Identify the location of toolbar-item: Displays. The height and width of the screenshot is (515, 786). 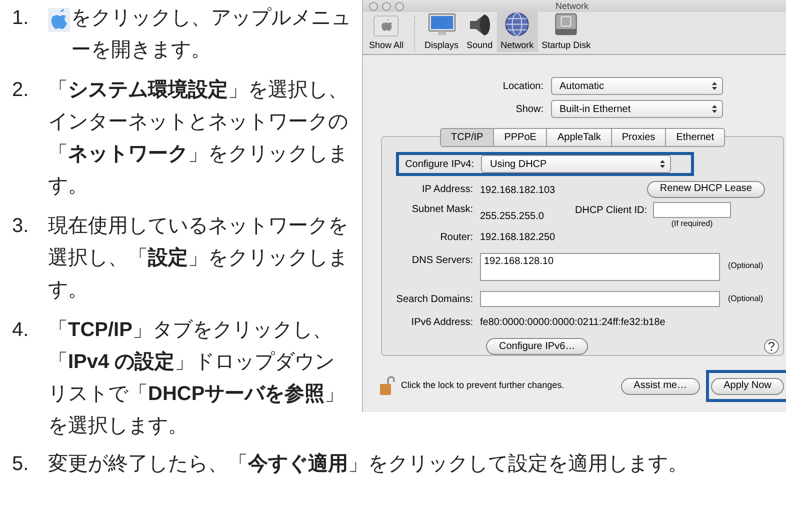
(441, 32).